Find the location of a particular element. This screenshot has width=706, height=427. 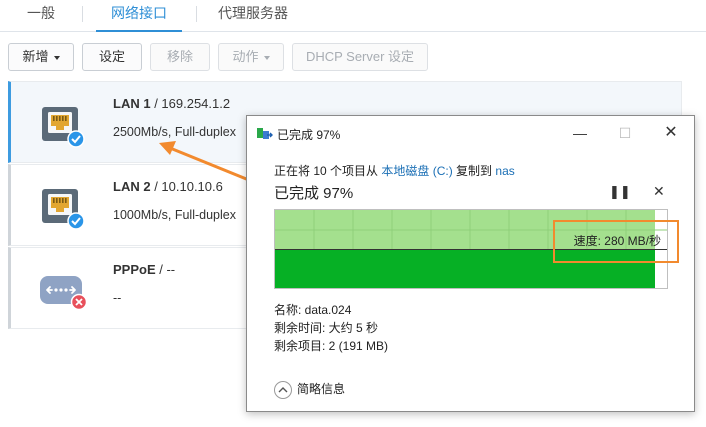

tab-network-interface: 网络接口 is located at coordinates (139, 16).